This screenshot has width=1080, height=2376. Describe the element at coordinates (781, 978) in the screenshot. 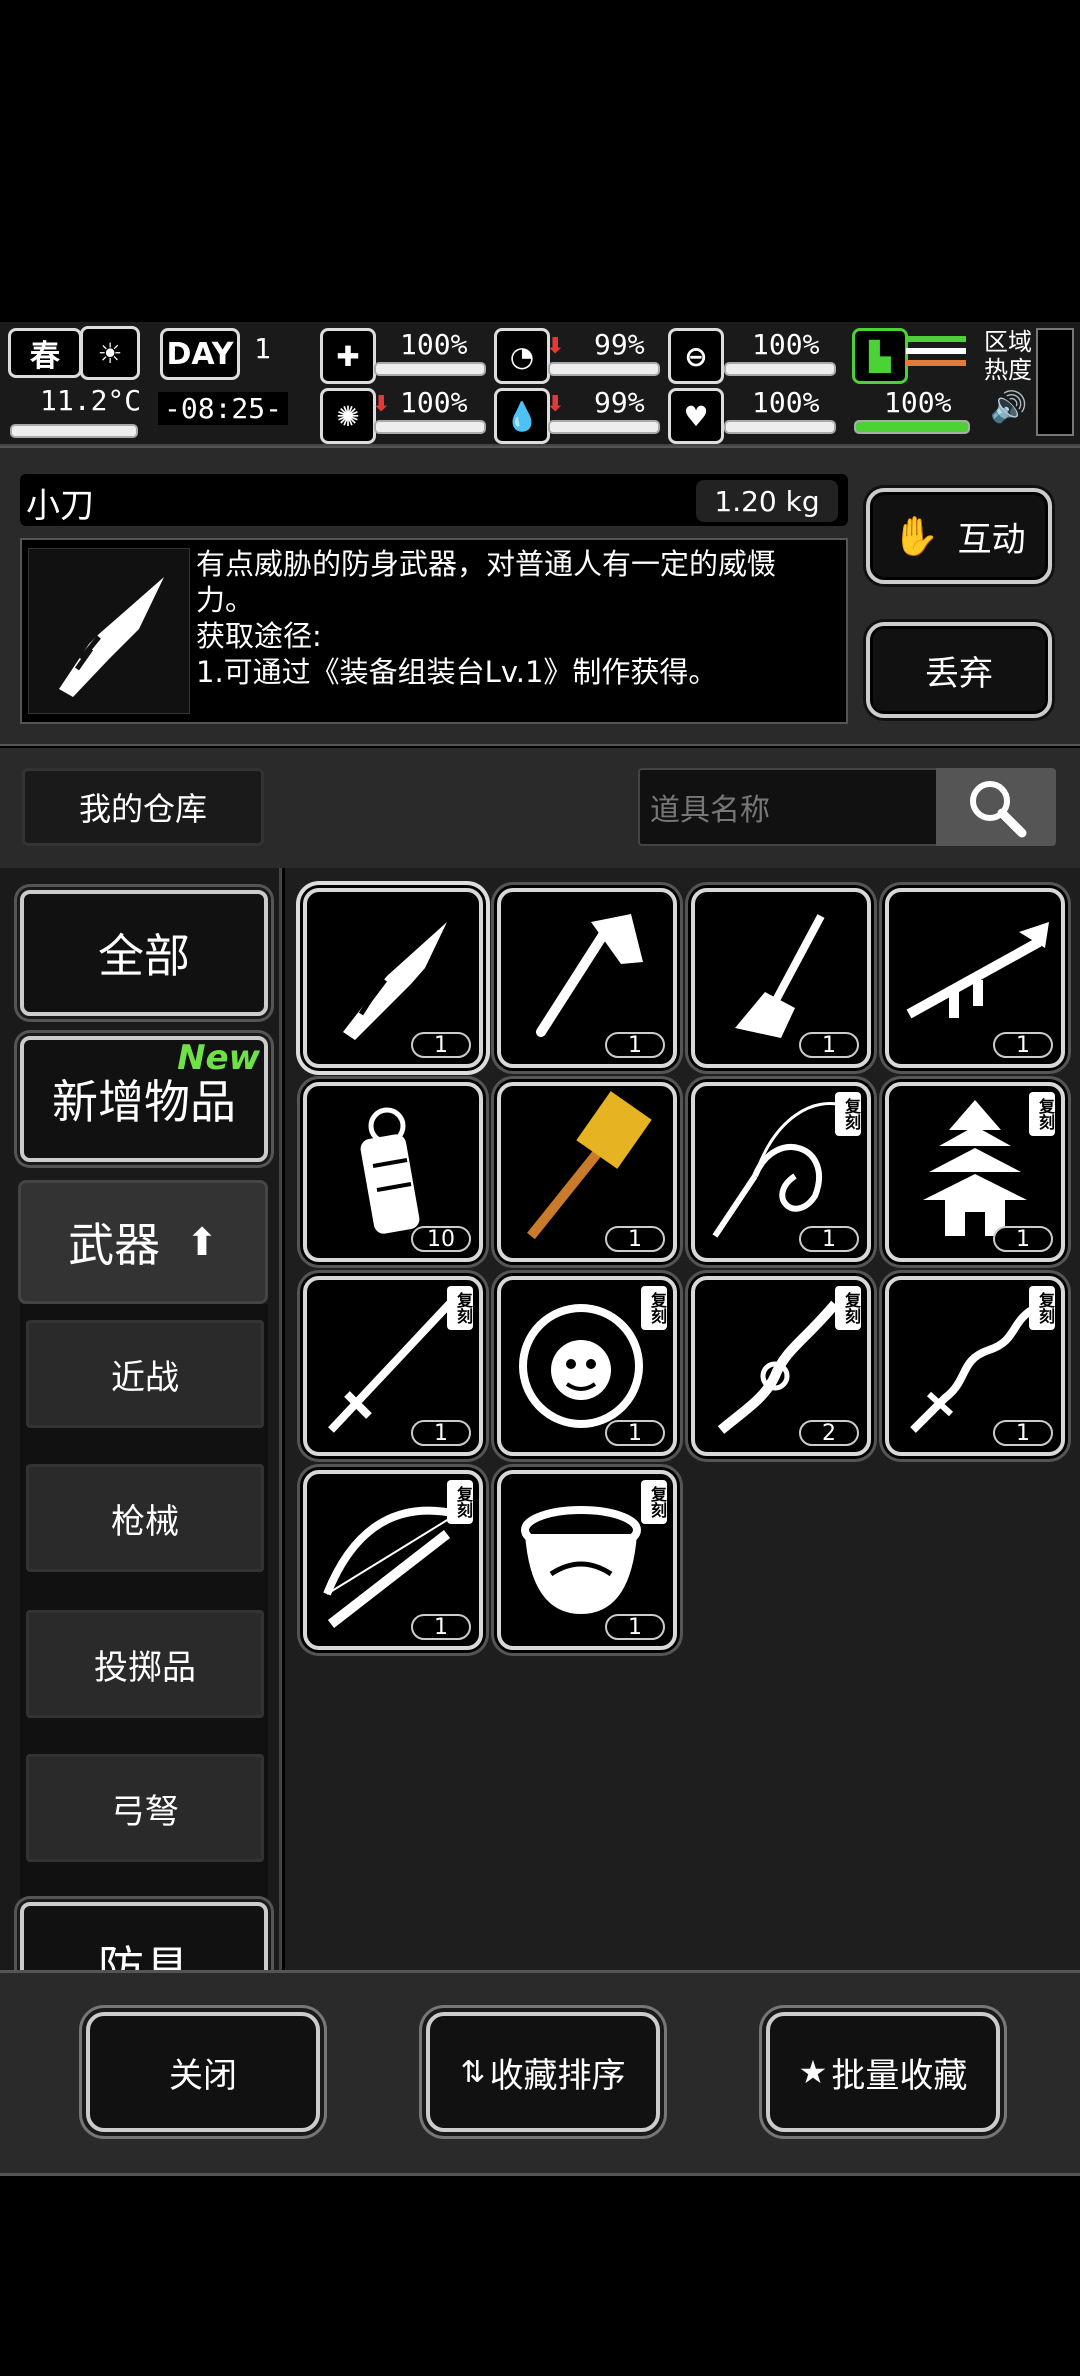

I see `item-slot-shovel: 1` at that location.